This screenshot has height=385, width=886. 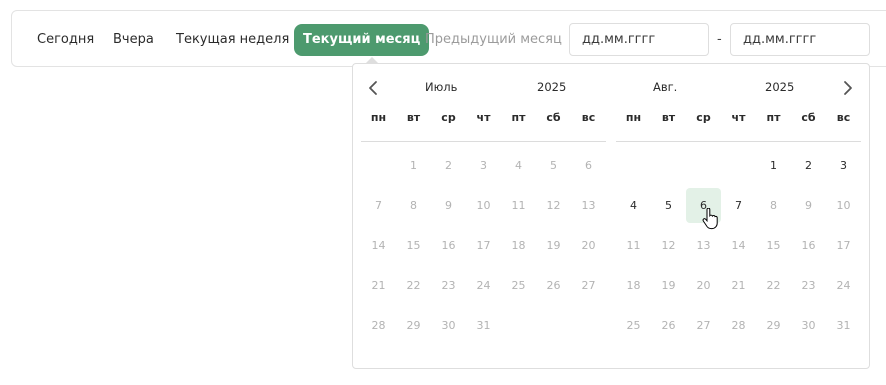 What do you see at coordinates (362, 40) in the screenshot?
I see `current-month-button: Текущий месяц` at bounding box center [362, 40].